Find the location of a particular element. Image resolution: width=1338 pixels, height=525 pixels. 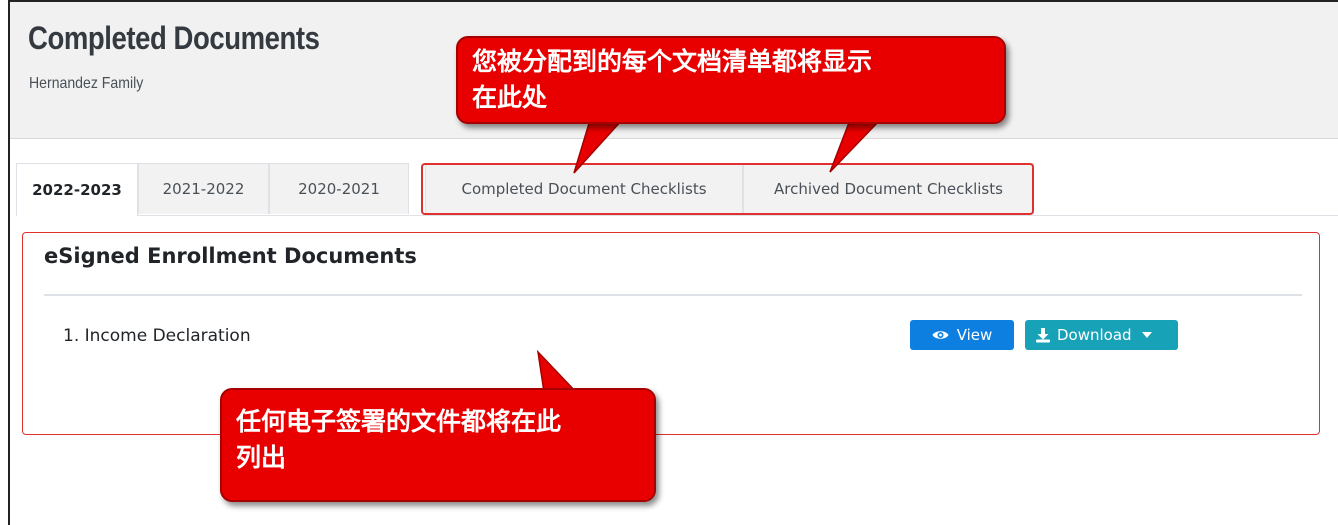

top-callout-pointer-left is located at coordinates (598, 146).